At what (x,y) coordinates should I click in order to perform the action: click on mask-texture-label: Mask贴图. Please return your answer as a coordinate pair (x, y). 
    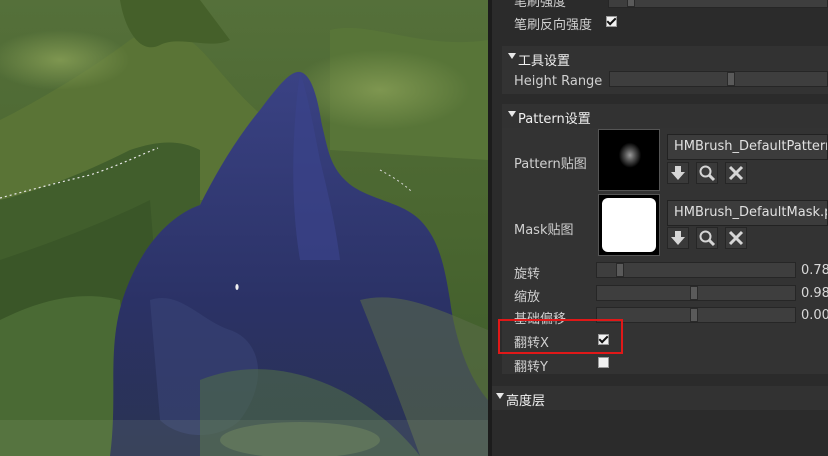
    Looking at the image, I should click on (544, 230).